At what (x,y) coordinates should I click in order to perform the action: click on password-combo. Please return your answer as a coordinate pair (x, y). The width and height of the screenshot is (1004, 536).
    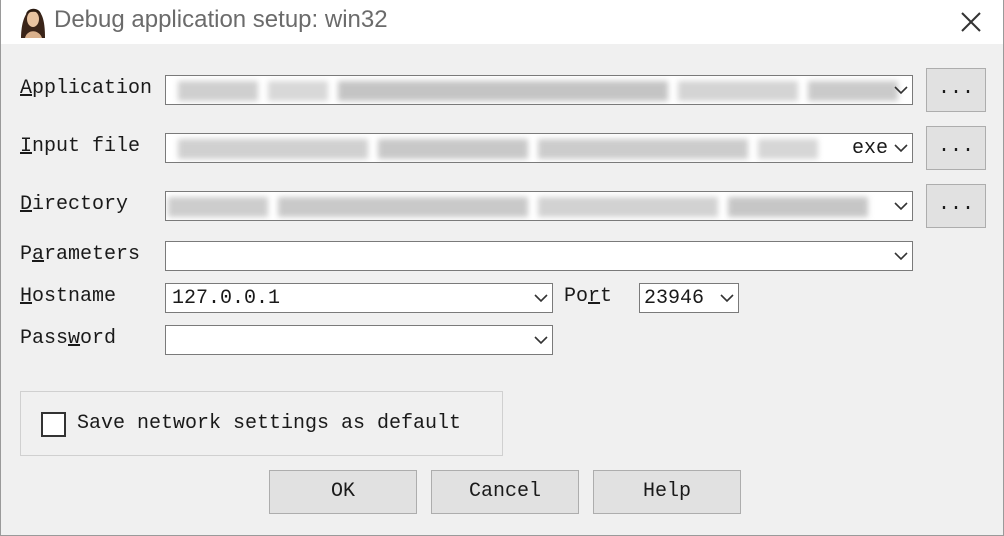
    Looking at the image, I should click on (359, 340).